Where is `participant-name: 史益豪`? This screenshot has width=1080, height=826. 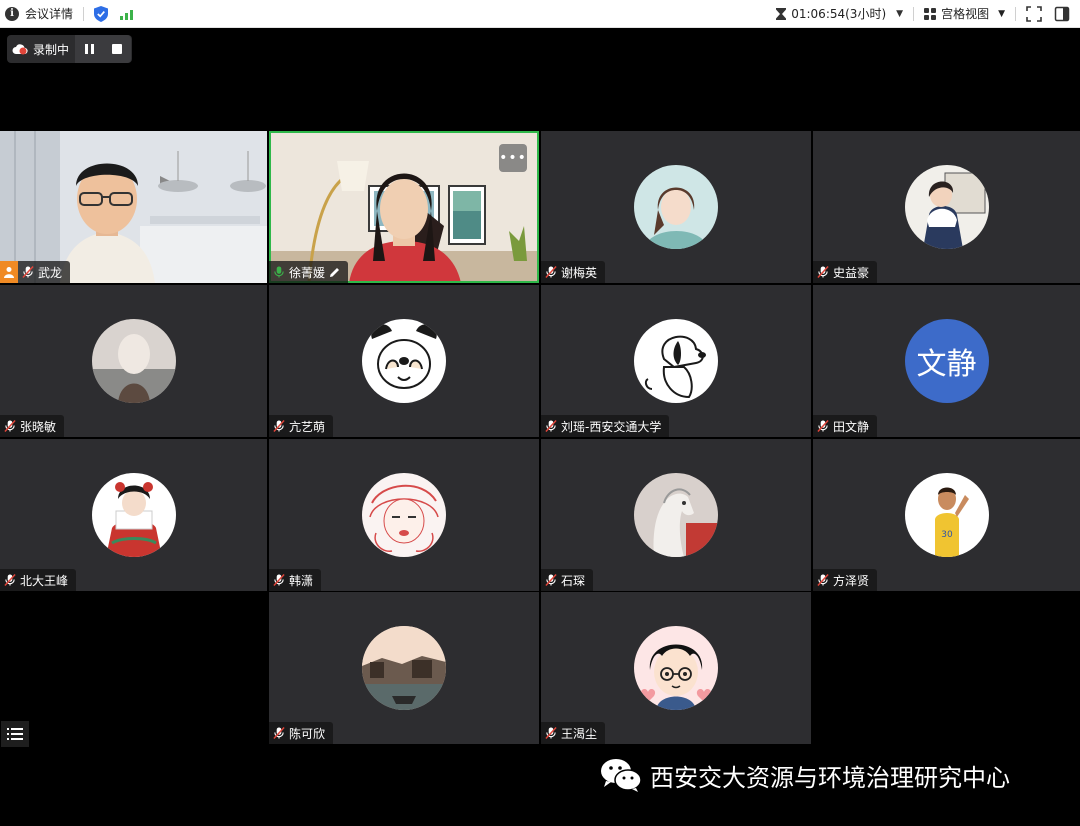
participant-name: 史益豪 is located at coordinates (851, 272).